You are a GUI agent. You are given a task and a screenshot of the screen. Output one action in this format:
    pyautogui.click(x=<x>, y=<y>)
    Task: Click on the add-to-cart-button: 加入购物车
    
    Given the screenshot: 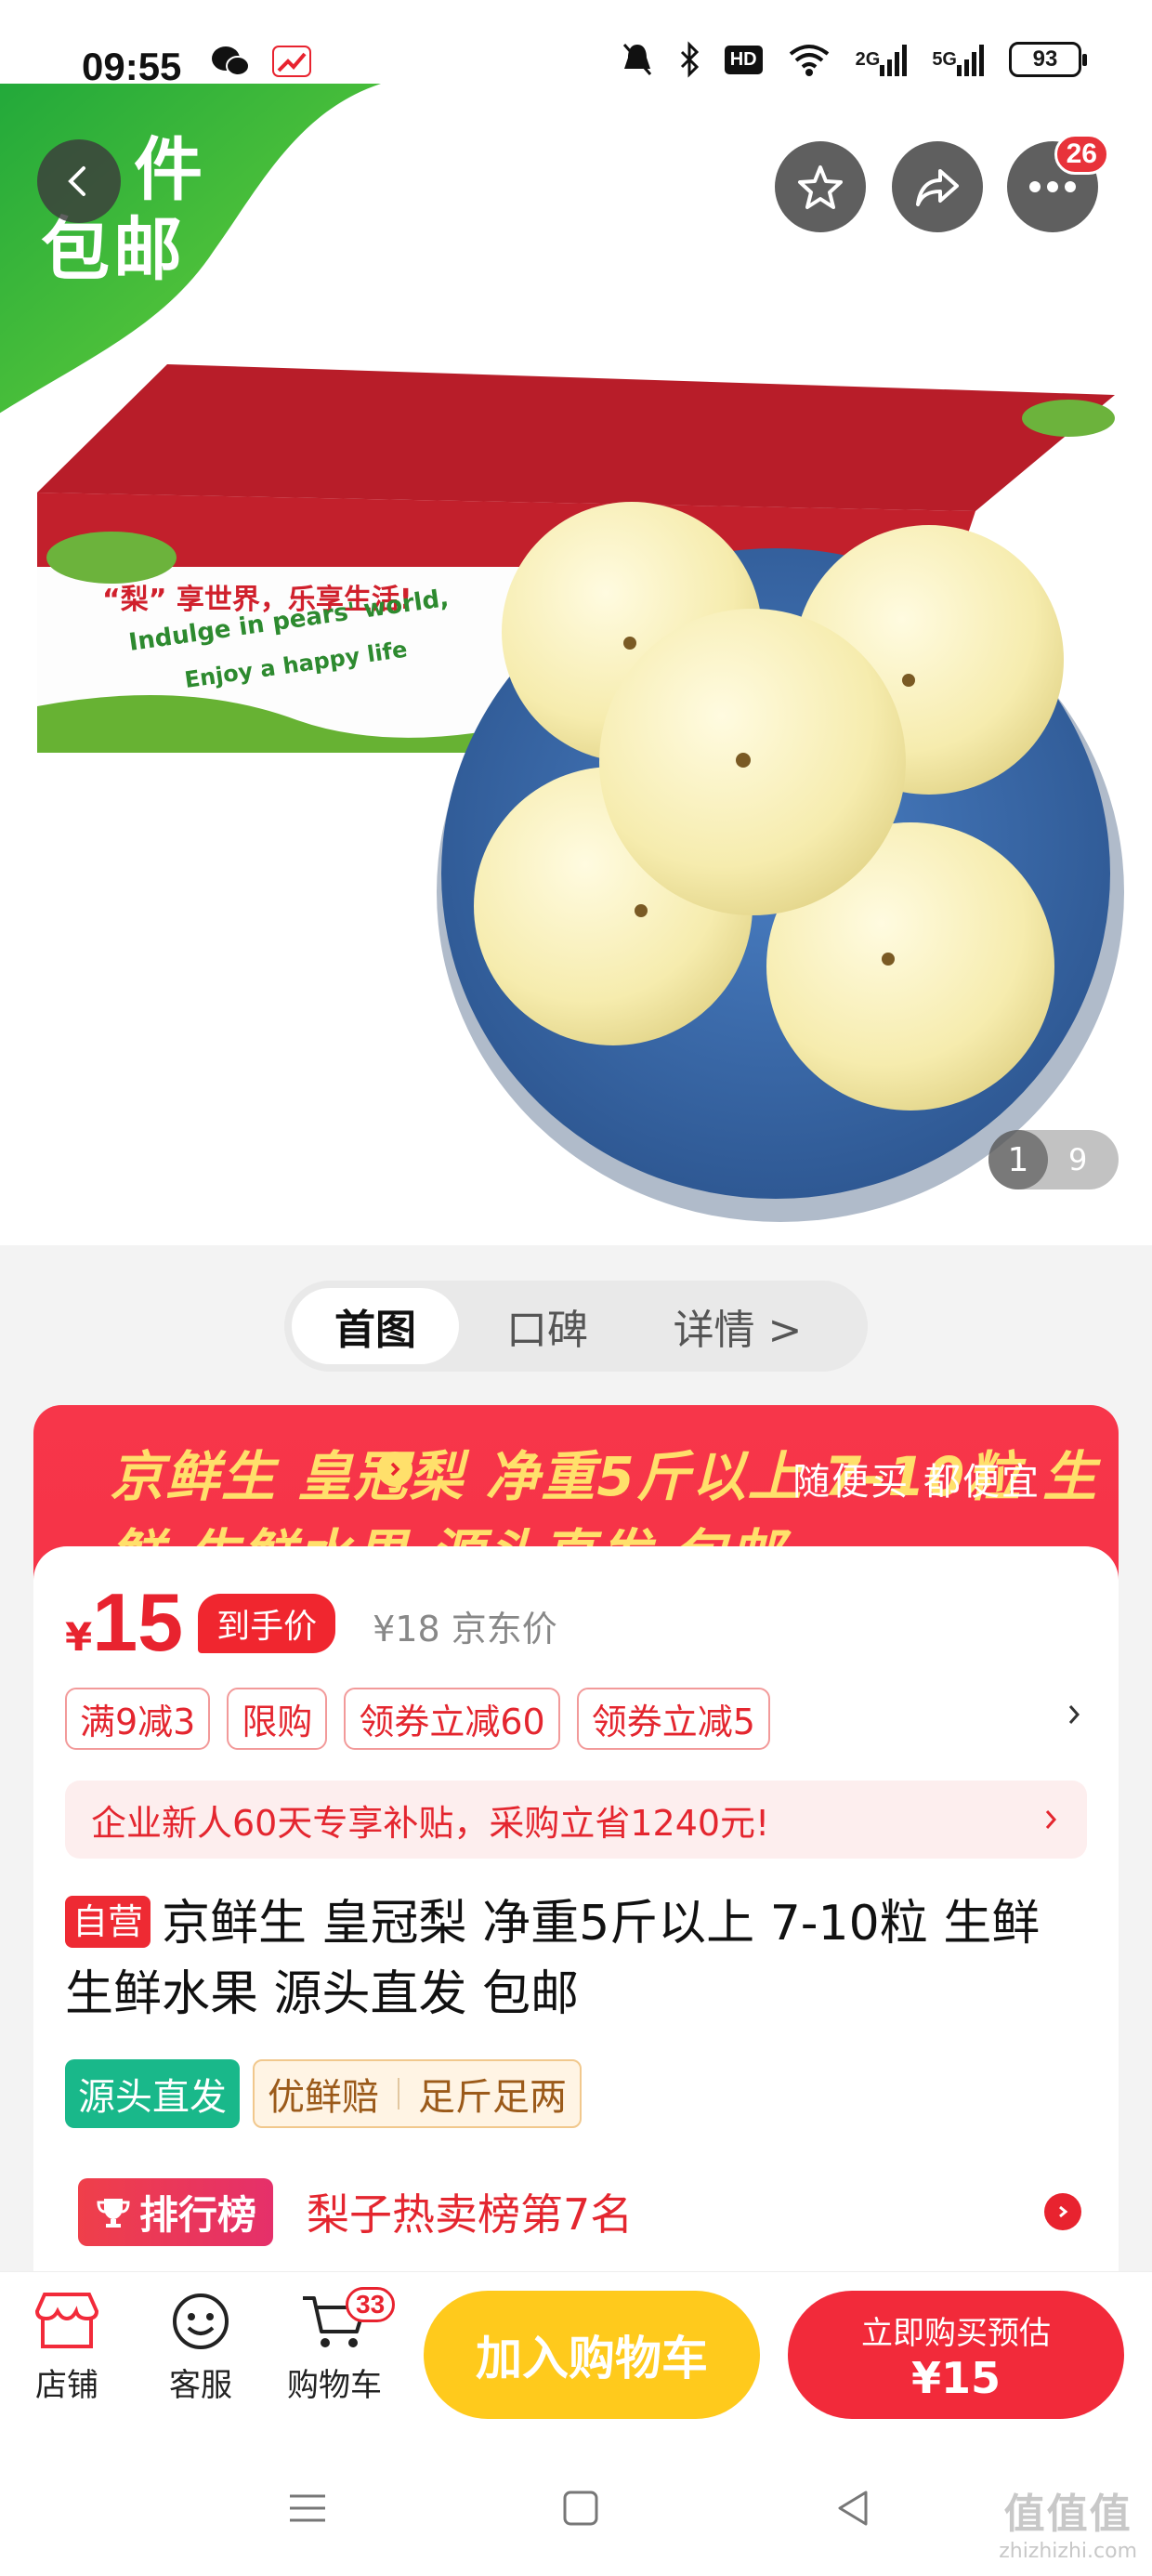 What is the action you would take?
    pyautogui.click(x=592, y=2355)
    